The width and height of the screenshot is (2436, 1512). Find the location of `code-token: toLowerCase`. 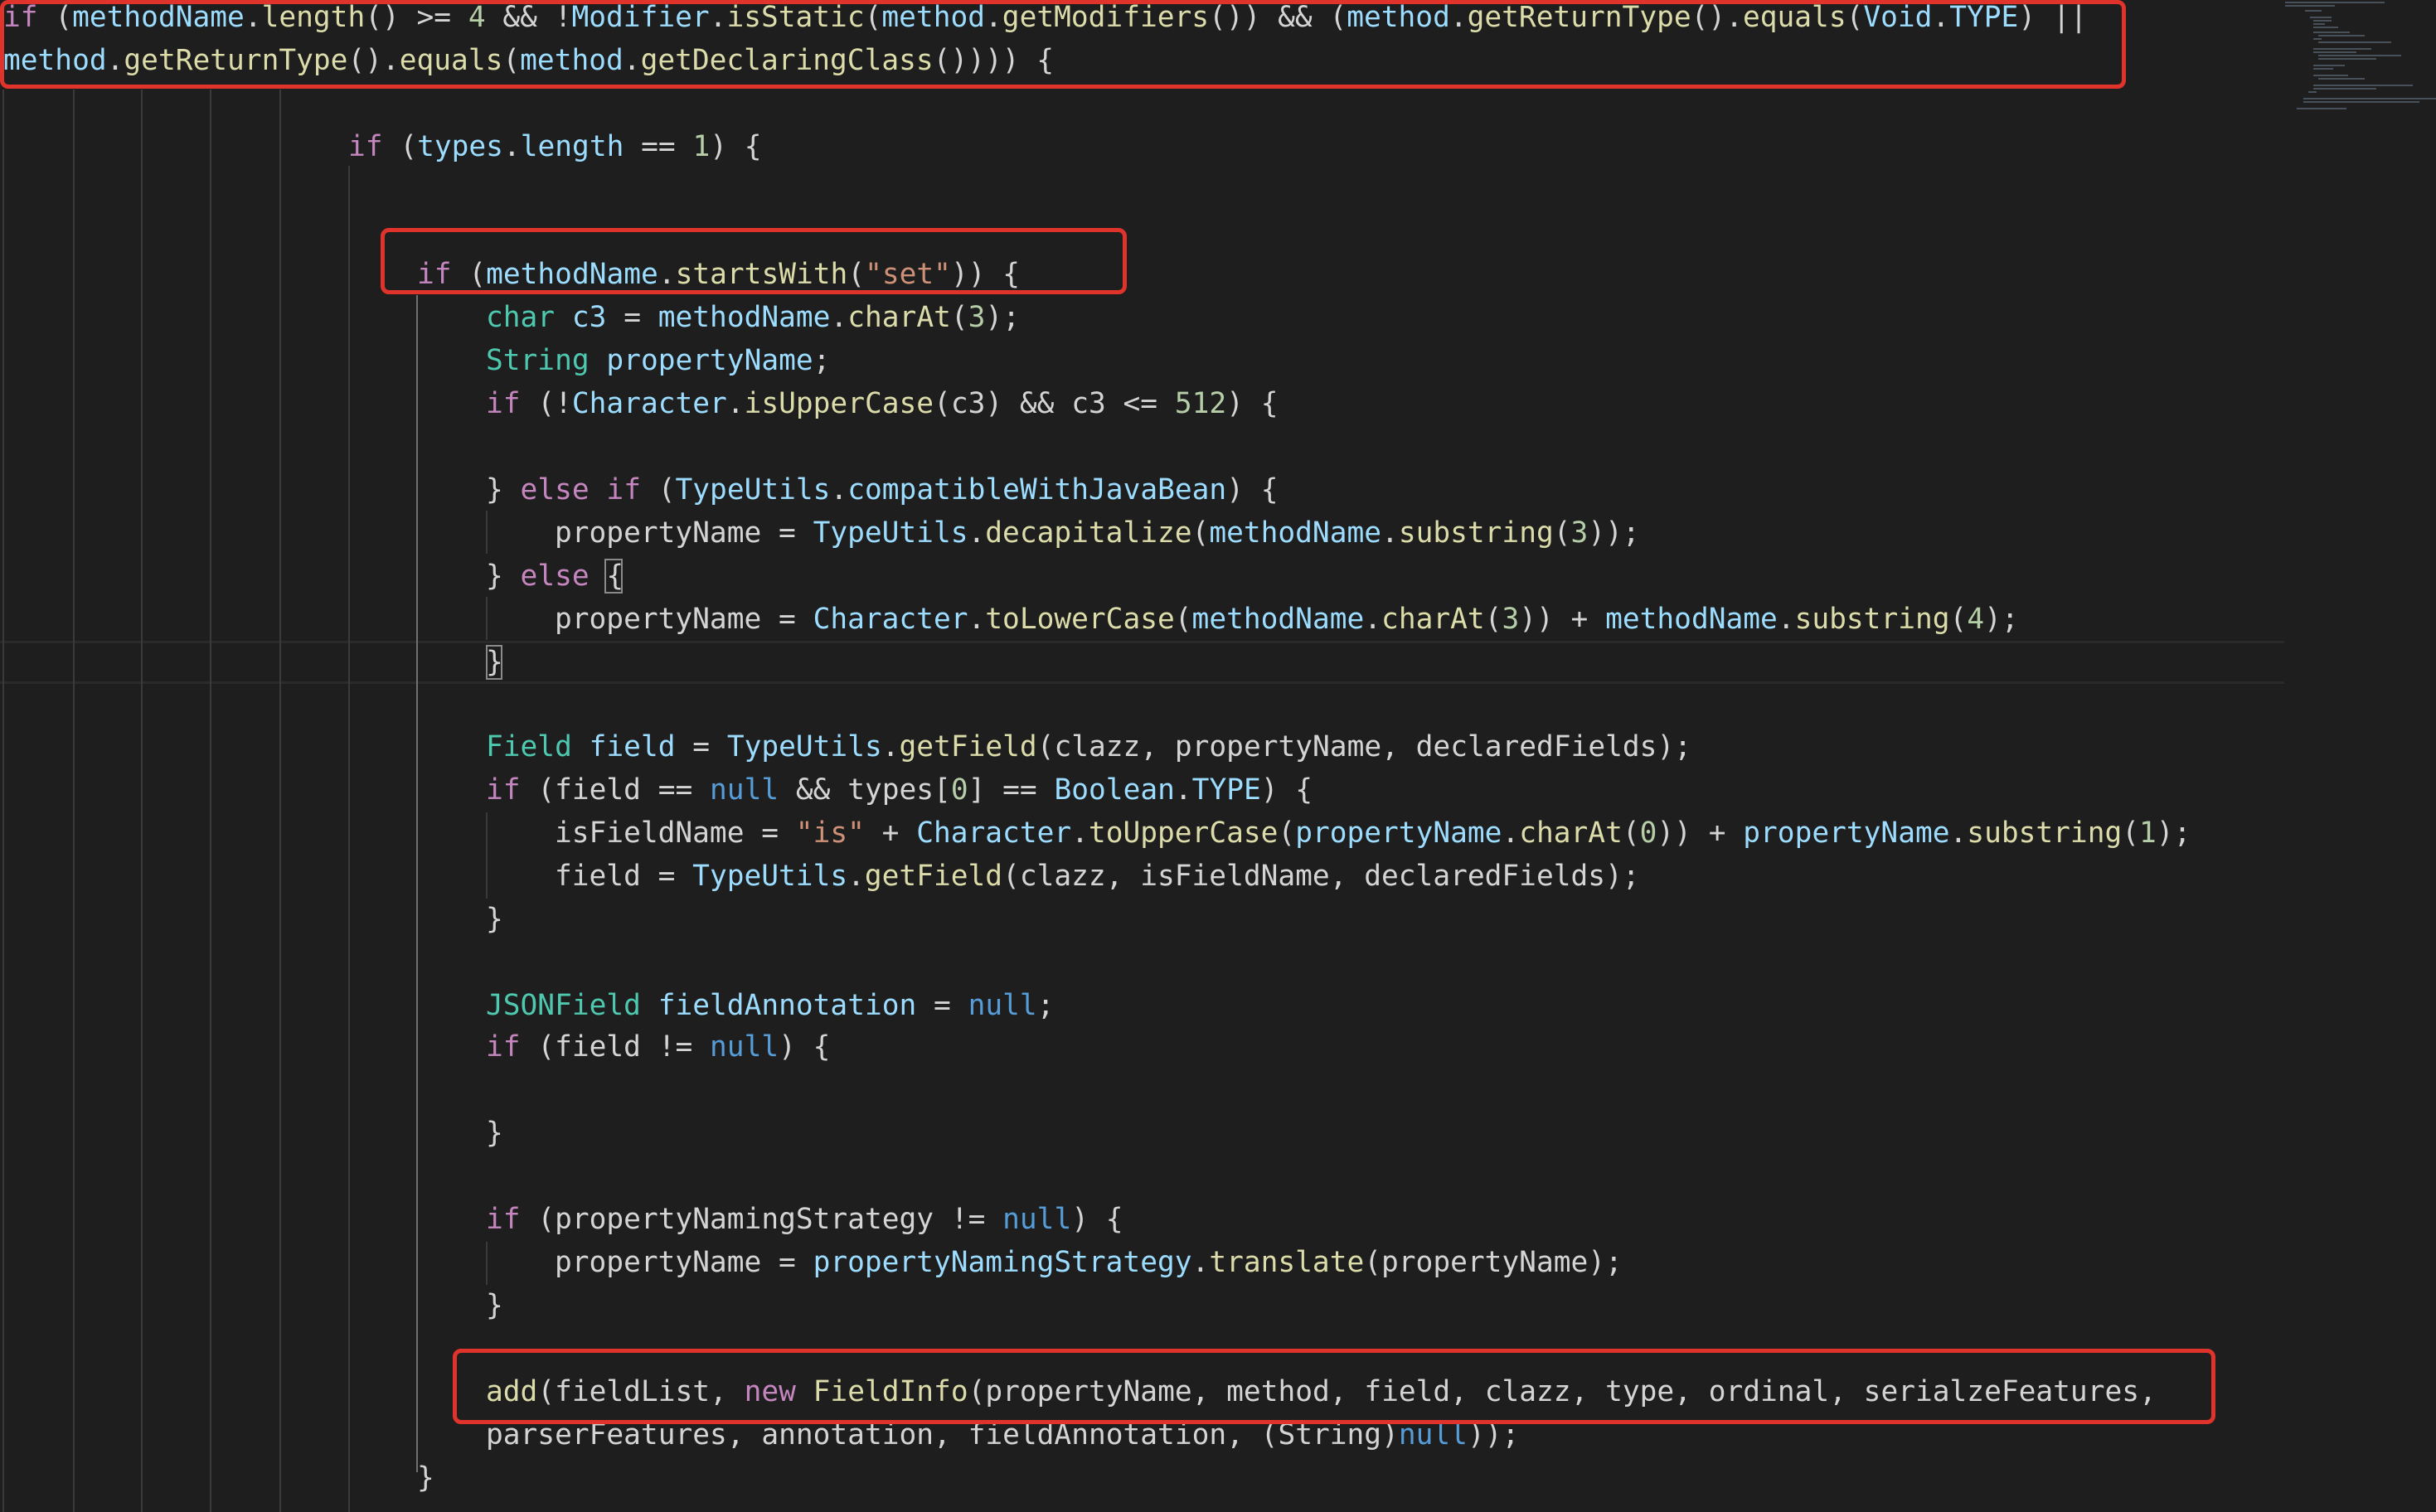

code-token: toLowerCase is located at coordinates (1080, 619).